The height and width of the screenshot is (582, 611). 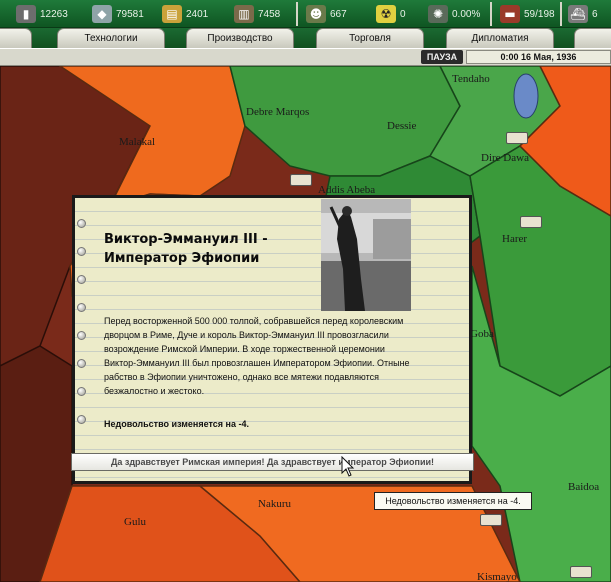 What do you see at coordinates (240, 38) in the screenshot?
I see `tab-production: Производство` at bounding box center [240, 38].